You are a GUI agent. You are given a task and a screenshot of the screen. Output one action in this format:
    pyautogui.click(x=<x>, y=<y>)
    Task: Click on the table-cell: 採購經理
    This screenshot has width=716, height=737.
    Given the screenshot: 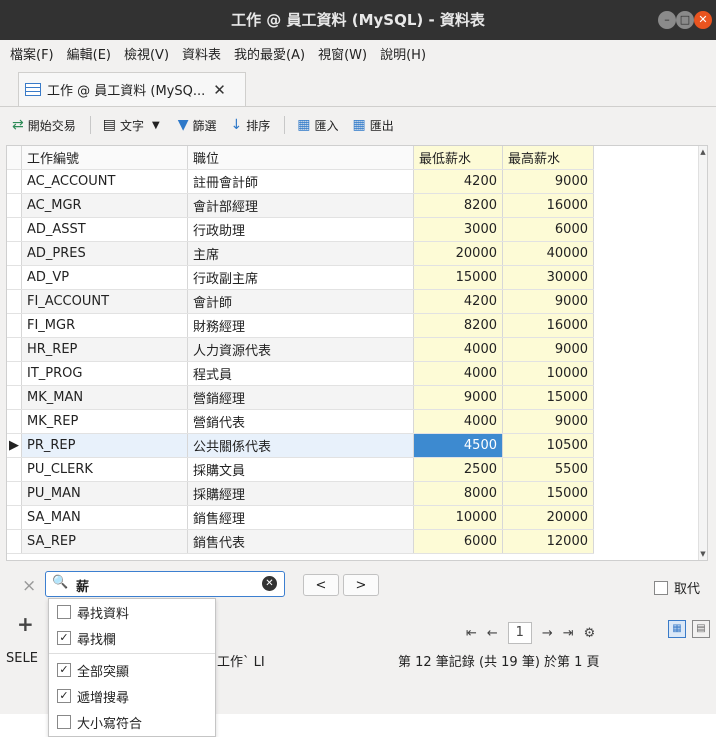 What is the action you would take?
    pyautogui.click(x=300, y=493)
    